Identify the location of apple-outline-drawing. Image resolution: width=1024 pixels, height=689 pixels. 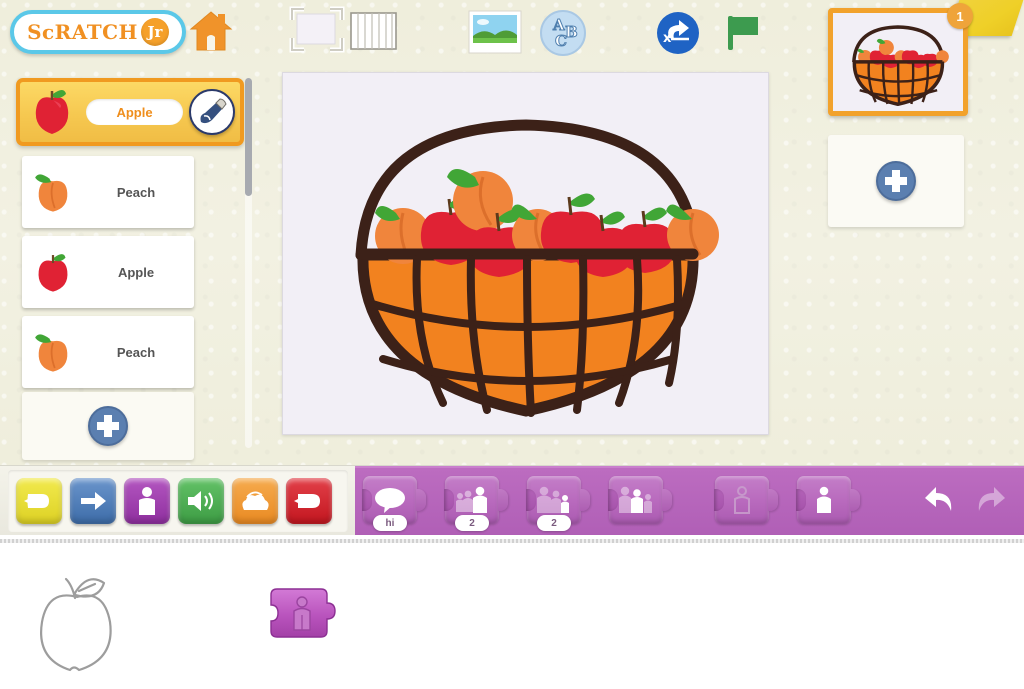
(77, 622).